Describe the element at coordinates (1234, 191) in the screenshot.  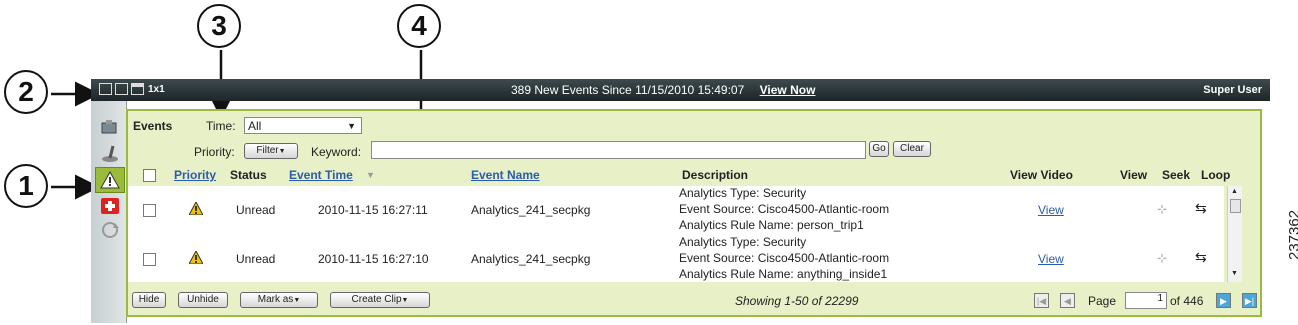
I see `scroll-up-icon: ▲` at that location.